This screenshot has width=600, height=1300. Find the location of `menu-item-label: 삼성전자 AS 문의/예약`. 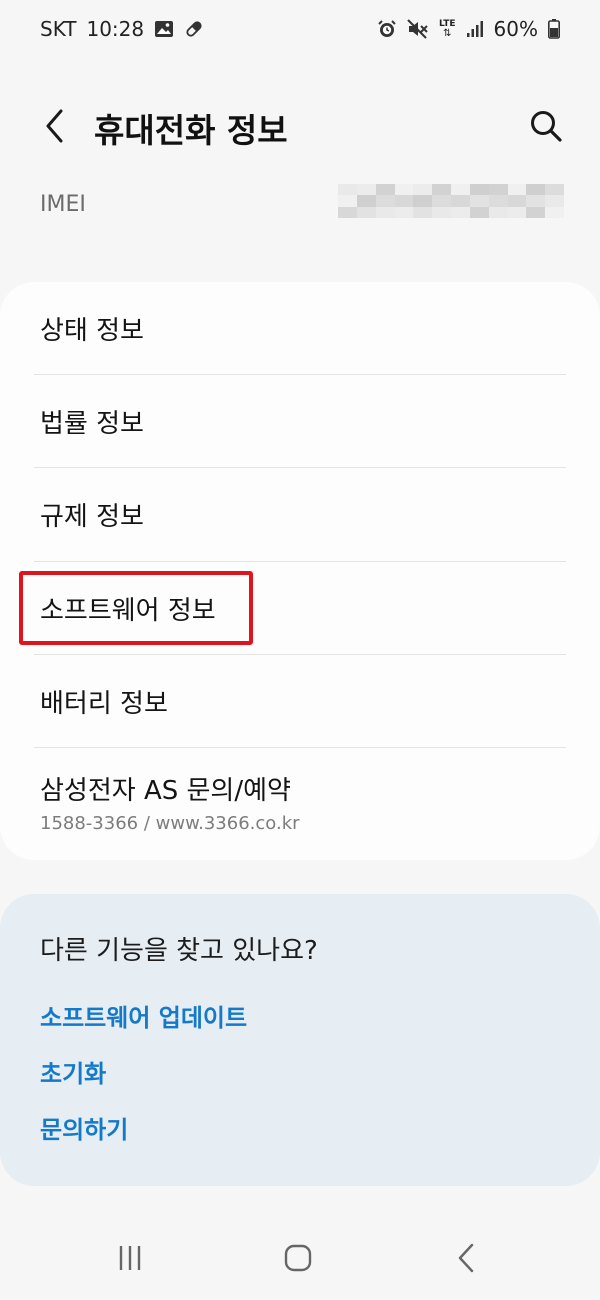

menu-item-label: 삼성전자 AS 문의/예약 is located at coordinates (165, 791).